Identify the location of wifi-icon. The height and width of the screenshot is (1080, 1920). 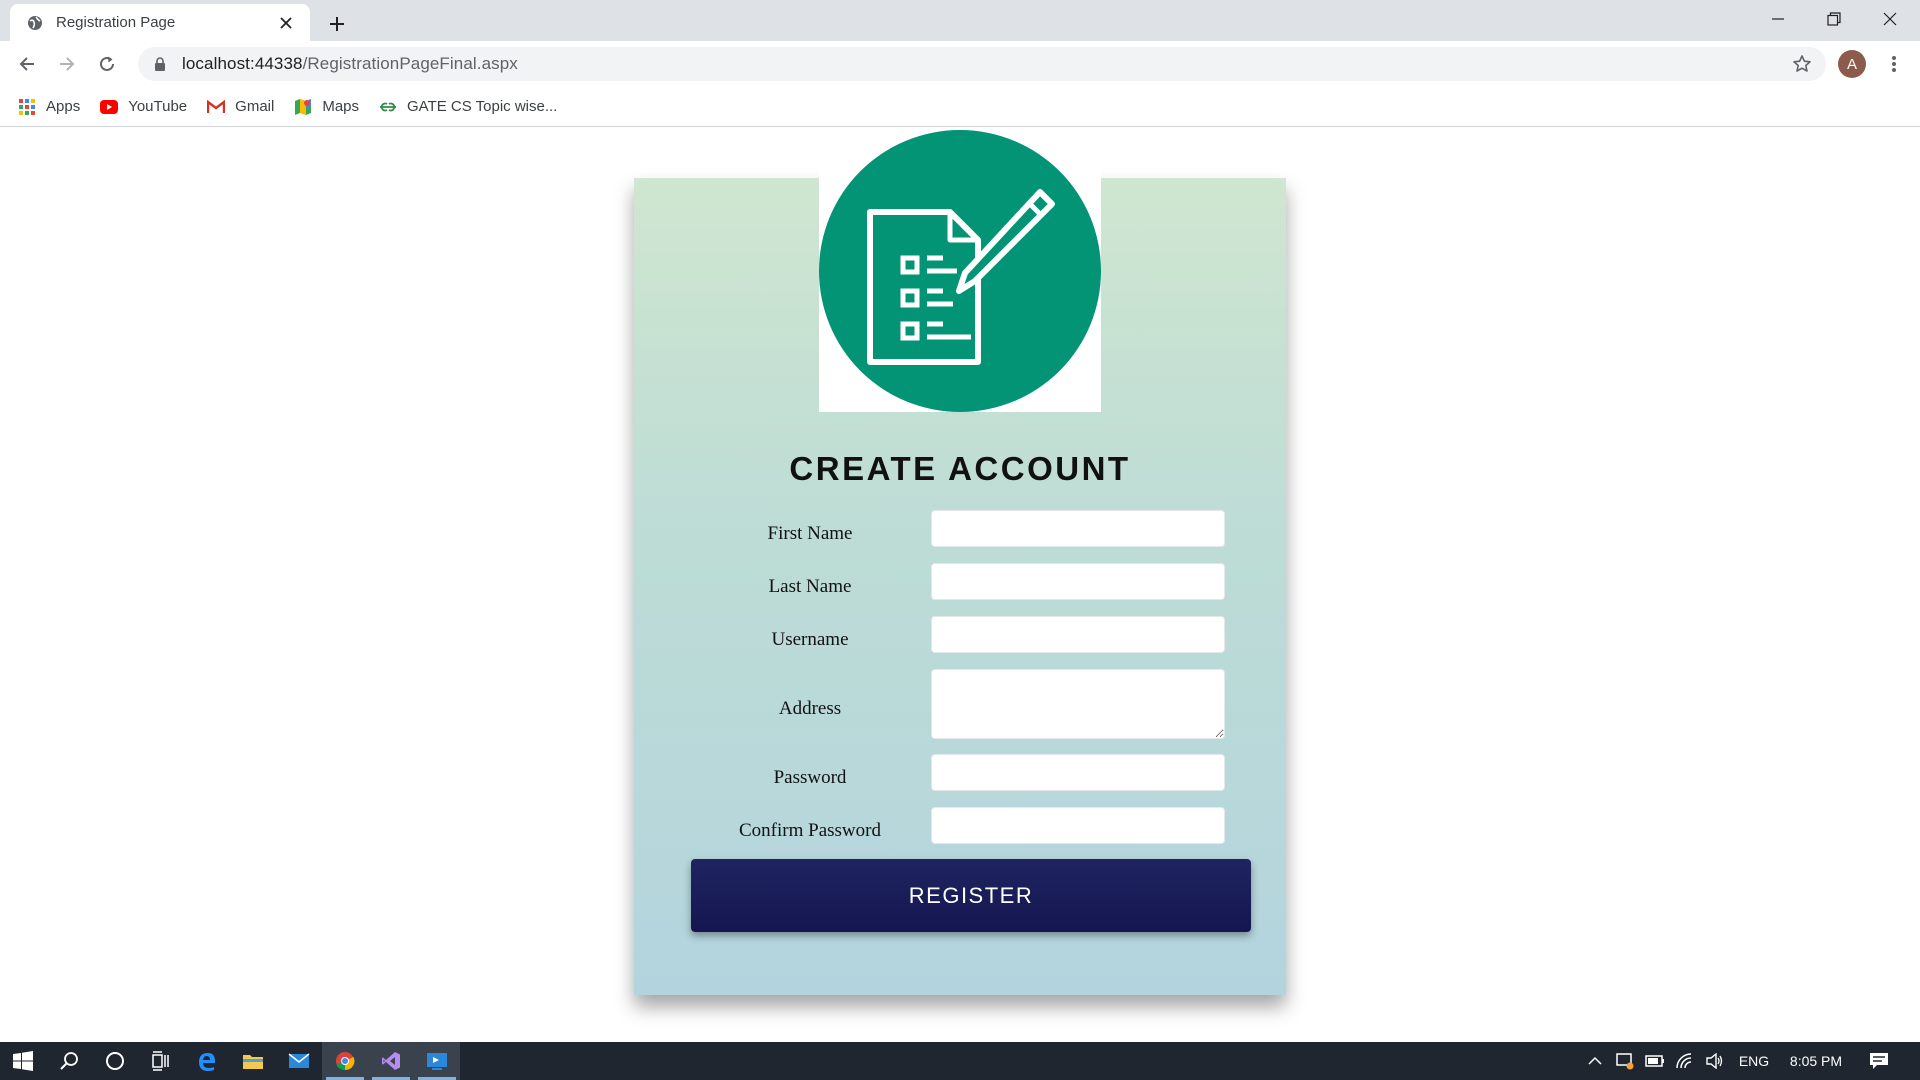
(1685, 1061).